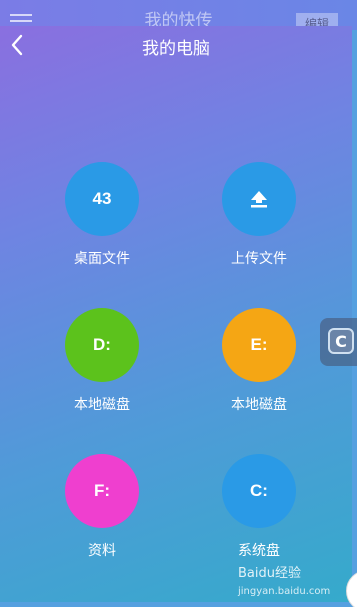 Image resolution: width=357 pixels, height=607 pixels. Describe the element at coordinates (102, 259) in the screenshot. I see `tile-label: 桌面文件` at that location.